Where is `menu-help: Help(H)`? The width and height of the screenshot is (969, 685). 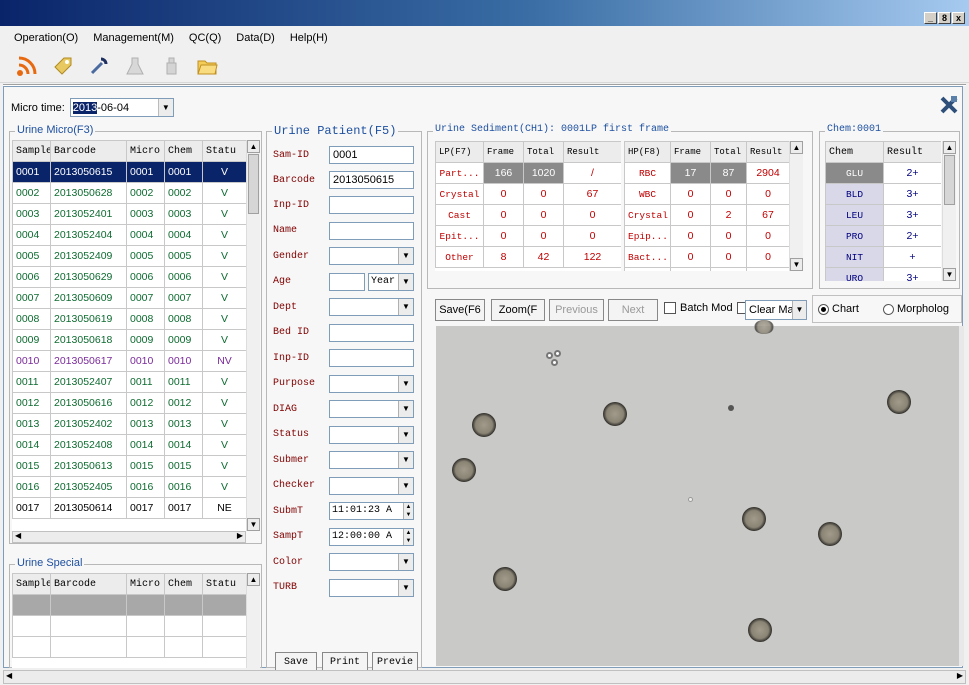
menu-help: Help(H) is located at coordinates (309, 38).